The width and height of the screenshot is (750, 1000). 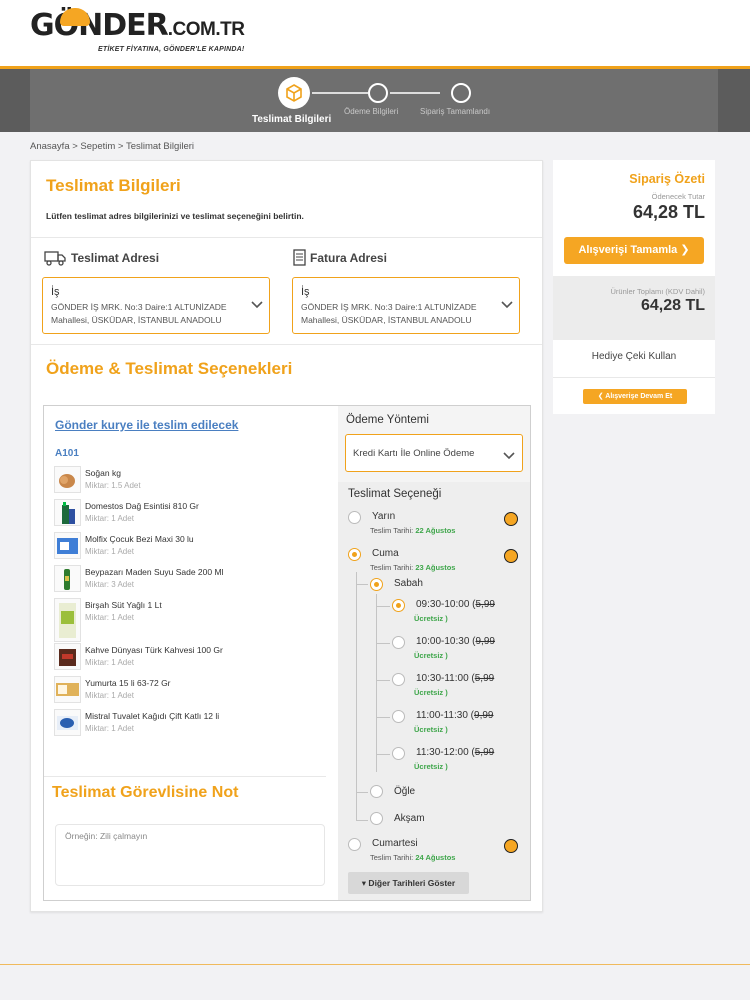 What do you see at coordinates (511, 846) in the screenshot?
I see `courier-moto-icon` at bounding box center [511, 846].